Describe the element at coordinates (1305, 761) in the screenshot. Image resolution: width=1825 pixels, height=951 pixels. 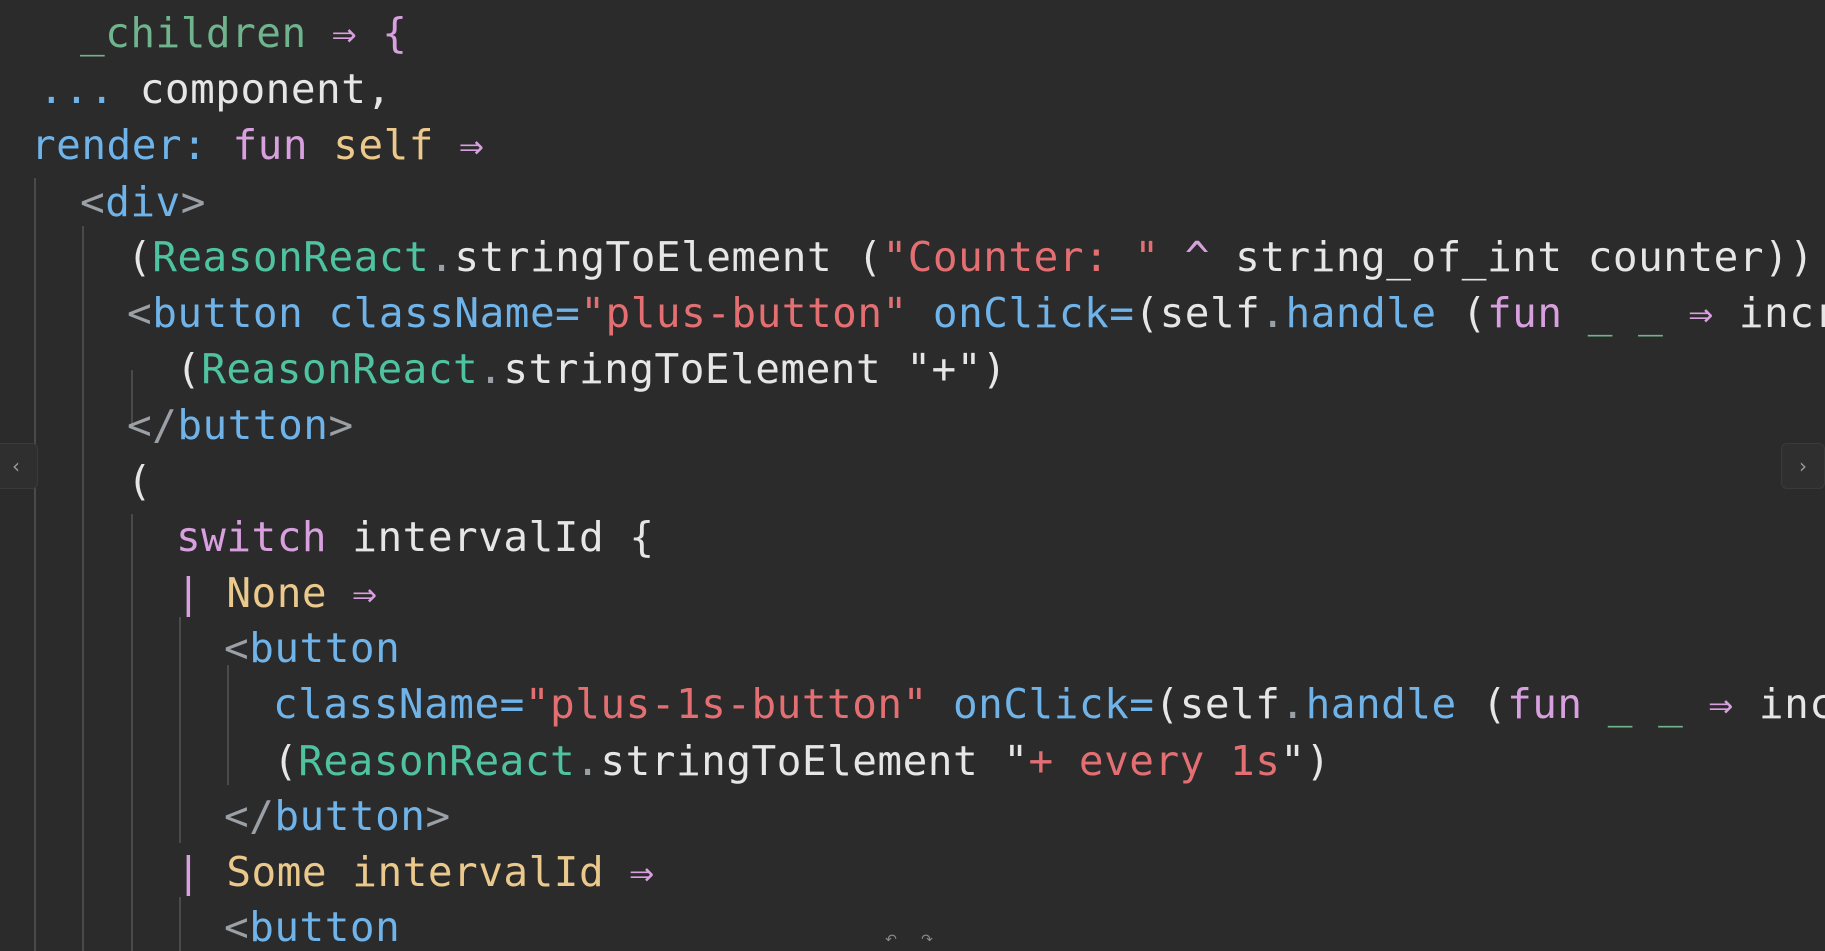
I see `code-token: ")` at that location.